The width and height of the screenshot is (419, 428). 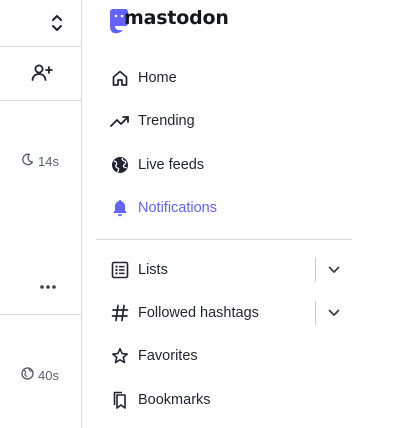 What do you see at coordinates (174, 400) in the screenshot?
I see `nav-item-label: Bookmarks` at bounding box center [174, 400].